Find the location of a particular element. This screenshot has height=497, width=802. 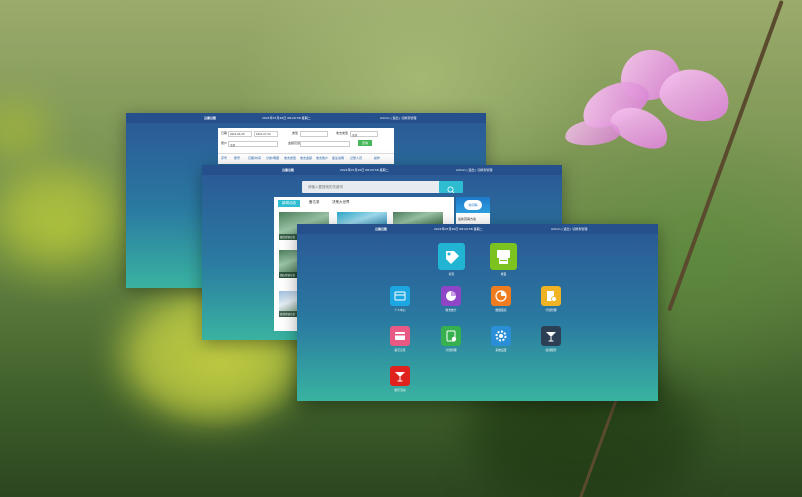

report-icon is located at coordinates (501, 296).